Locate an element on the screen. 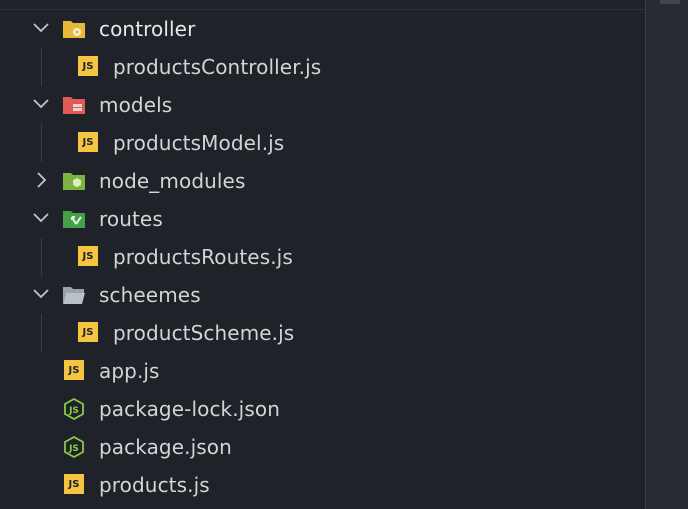  minimap-fragment is located at coordinates (670, 2).